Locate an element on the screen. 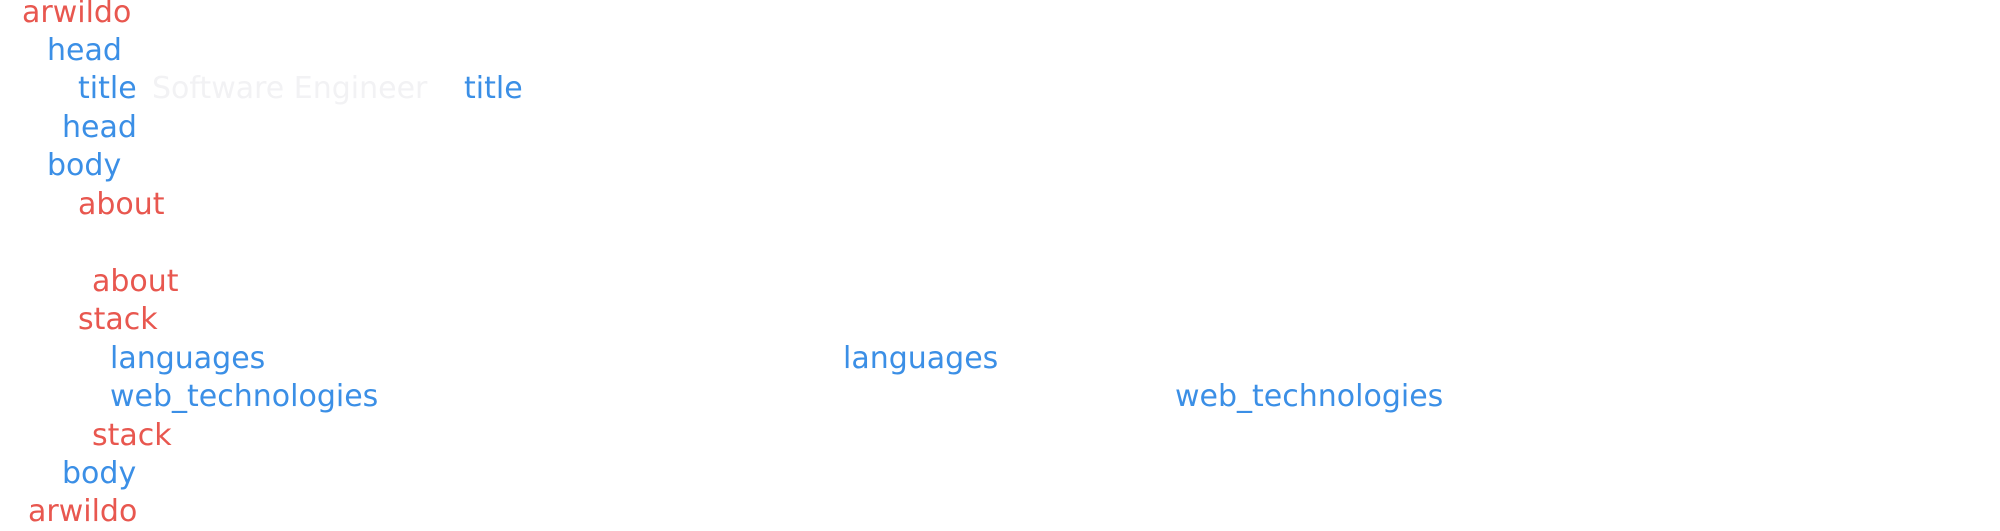  tag-languages-open: languages is located at coordinates (188, 358).